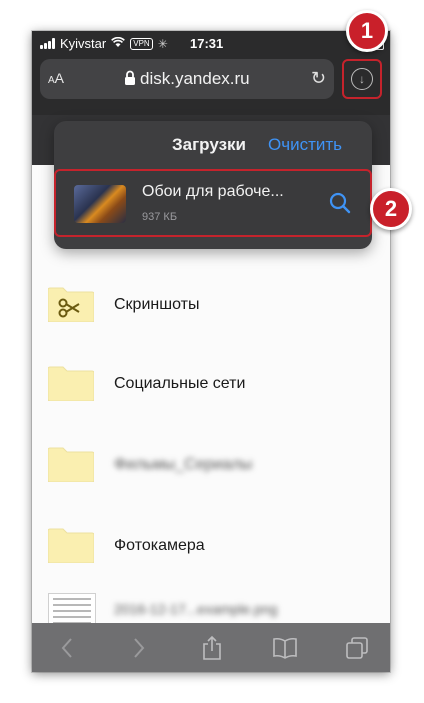  I want to click on bookmarks-icon, so click(285, 648).